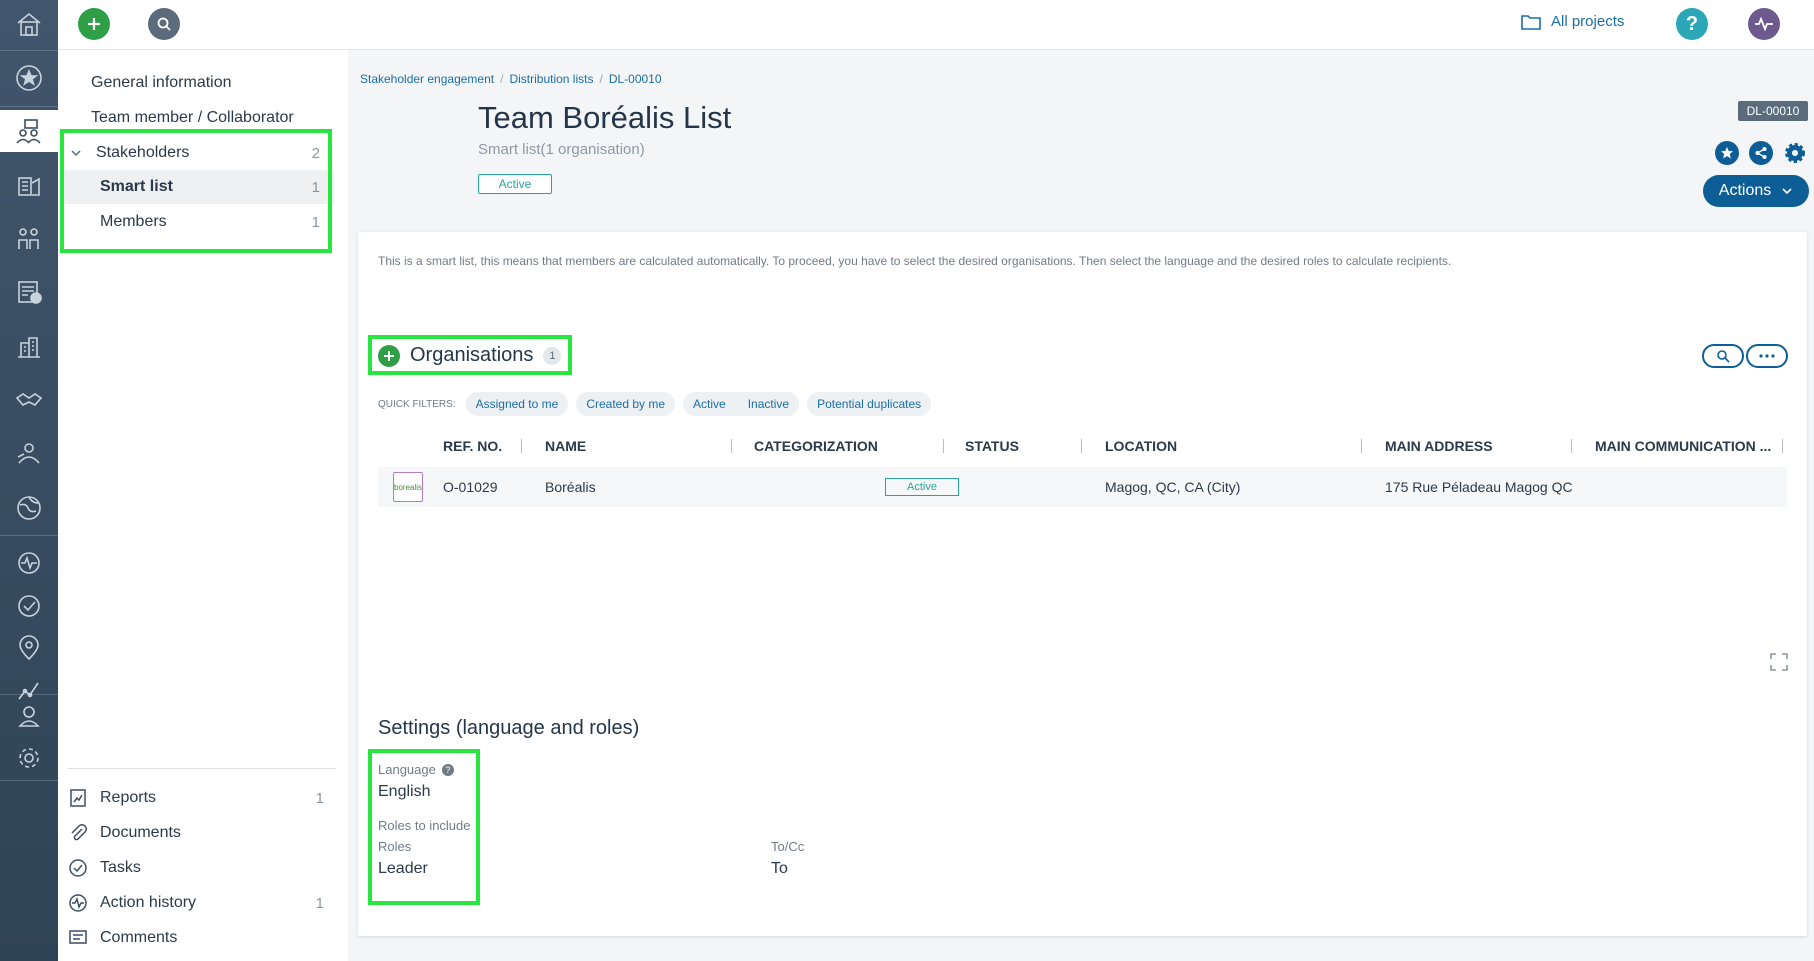 The width and height of the screenshot is (1814, 961). I want to click on highlight-stakeholders, so click(196, 191).